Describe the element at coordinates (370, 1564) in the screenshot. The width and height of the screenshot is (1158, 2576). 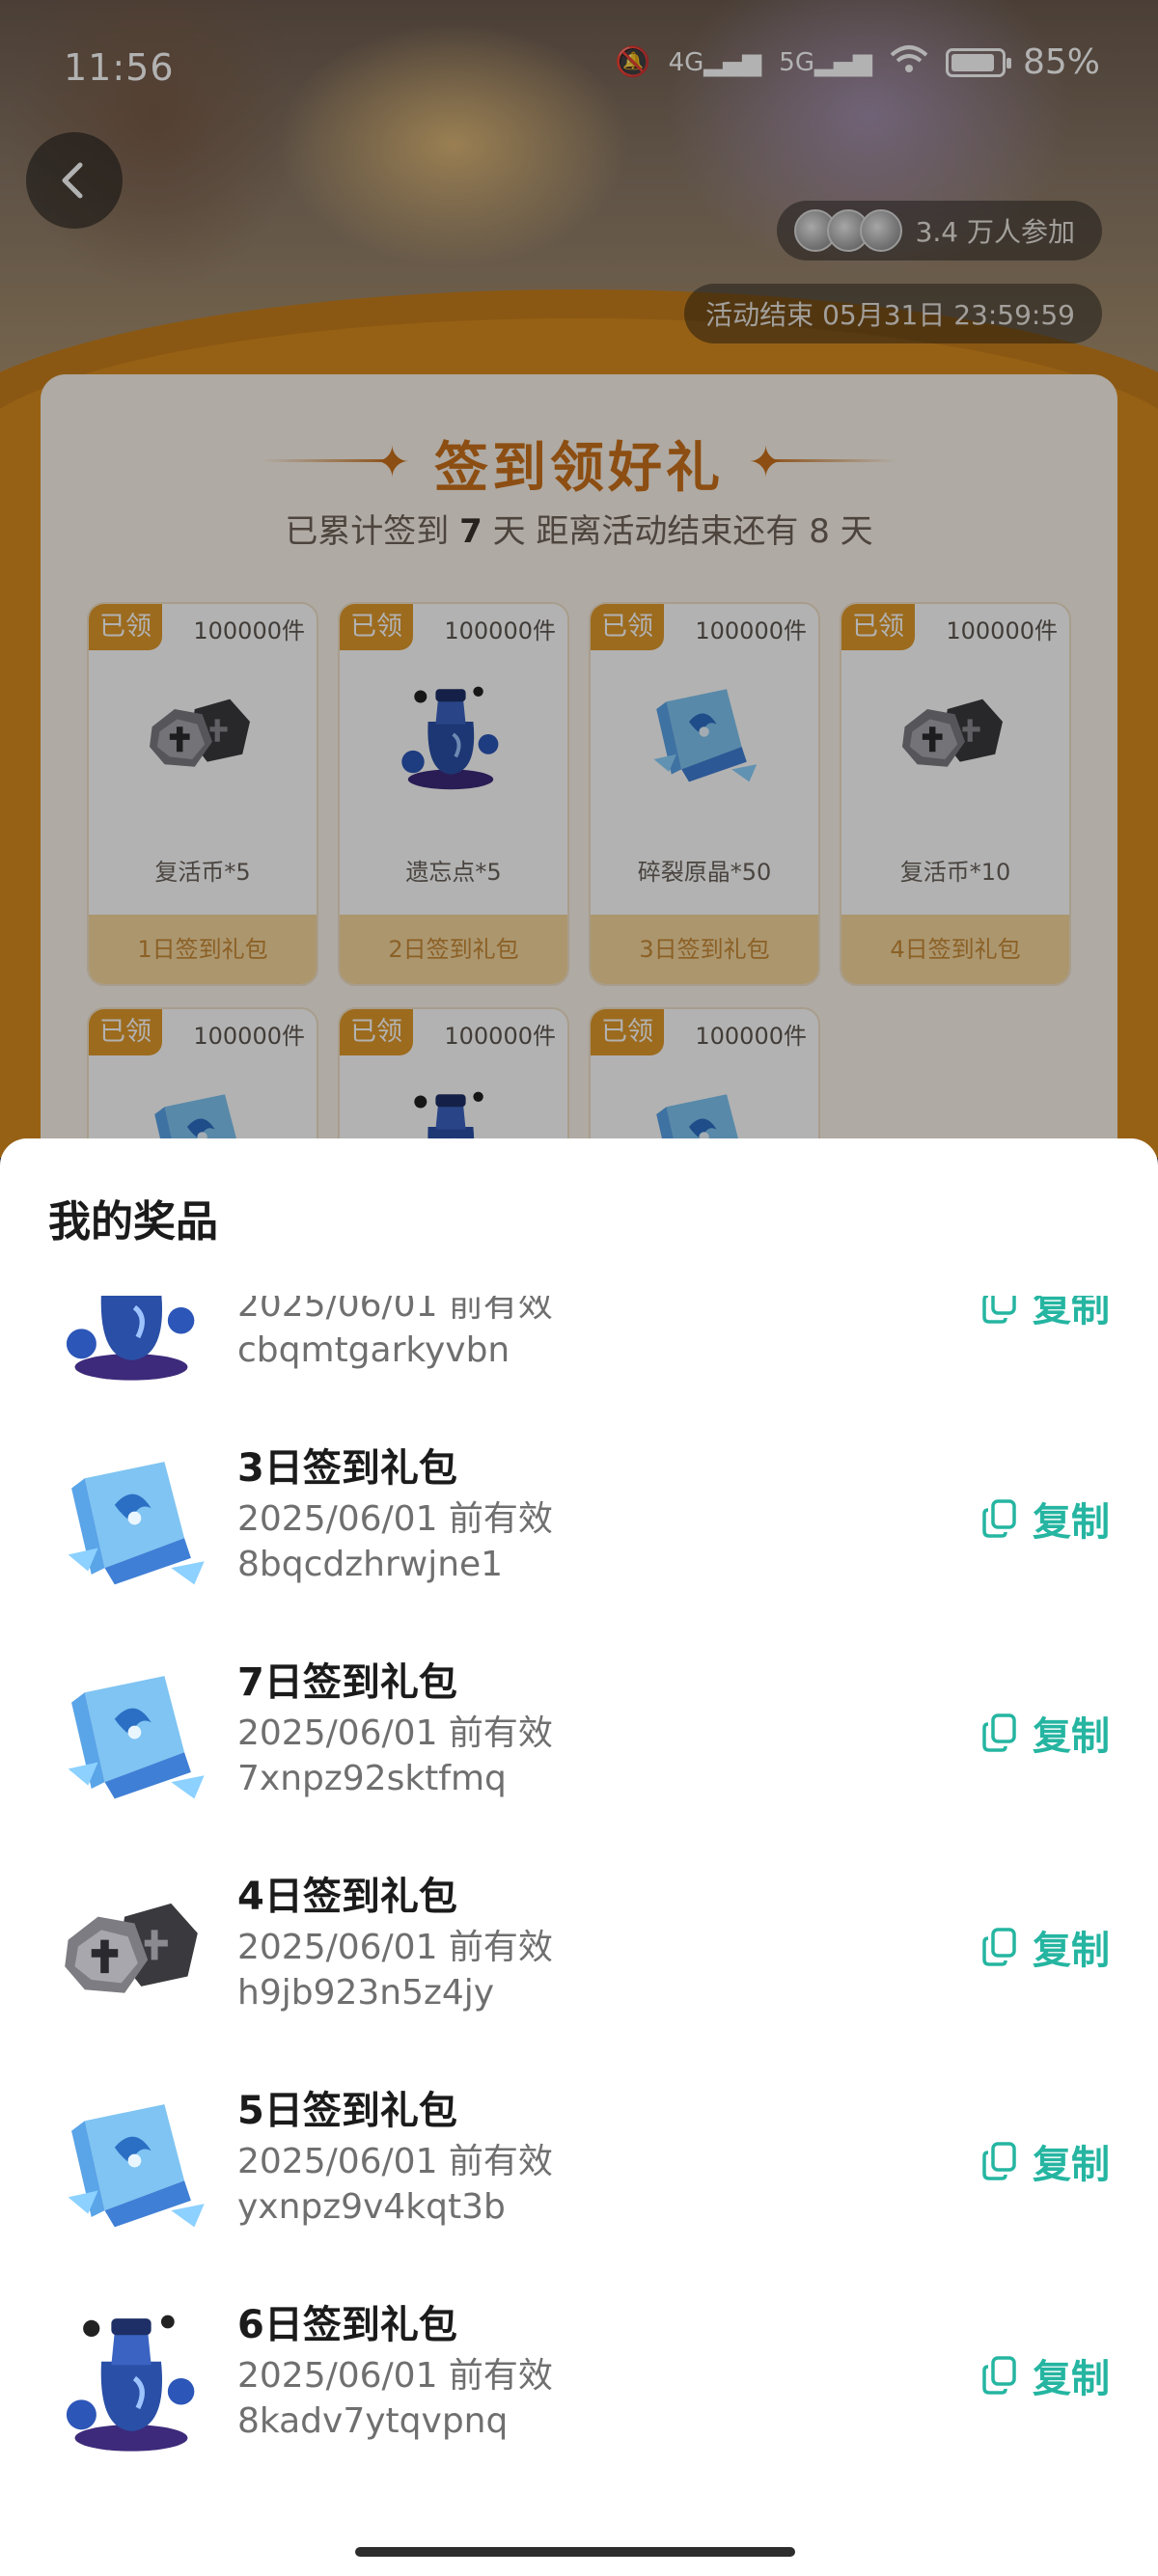
I see `prize-code: 8bqcdzhrwjne1` at that location.